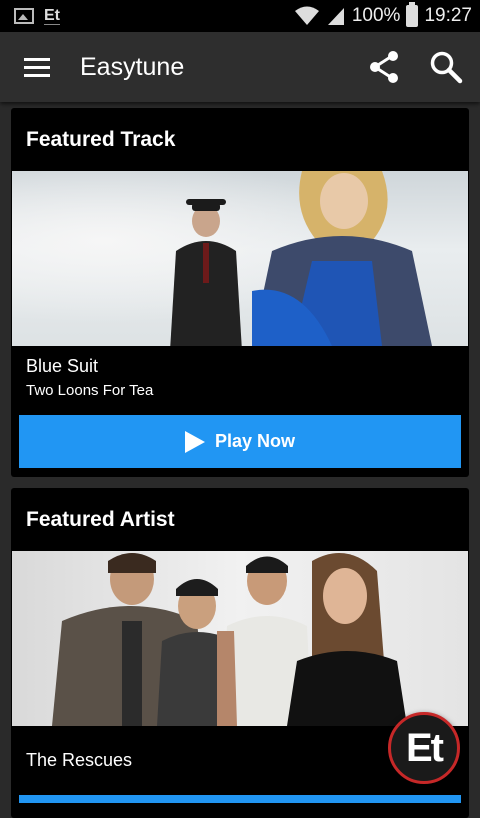  Describe the element at coordinates (446, 67) in the screenshot. I see `search-icon` at that location.